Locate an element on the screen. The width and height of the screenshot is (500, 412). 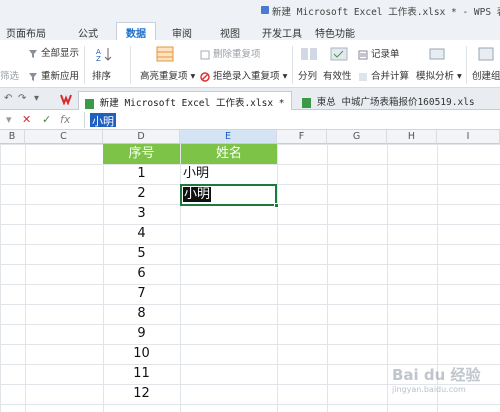
seq-cell: 12 is located at coordinates (141, 394).